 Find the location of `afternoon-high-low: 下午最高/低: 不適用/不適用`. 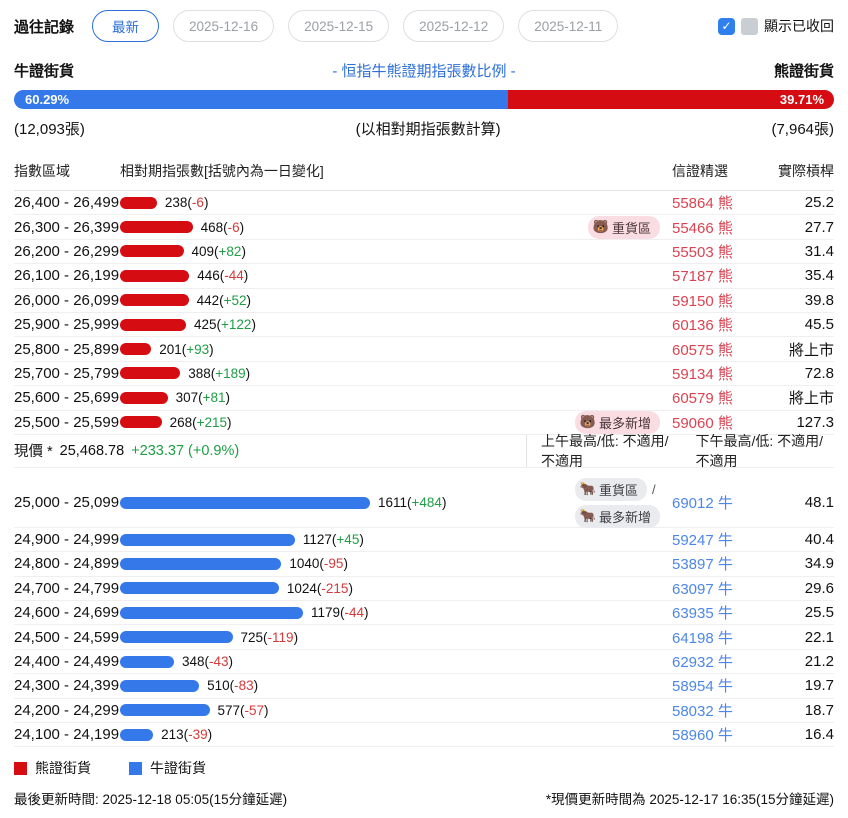

afternoon-high-low: 下午最高/低: 不適用/不適用 is located at coordinates (759, 450).